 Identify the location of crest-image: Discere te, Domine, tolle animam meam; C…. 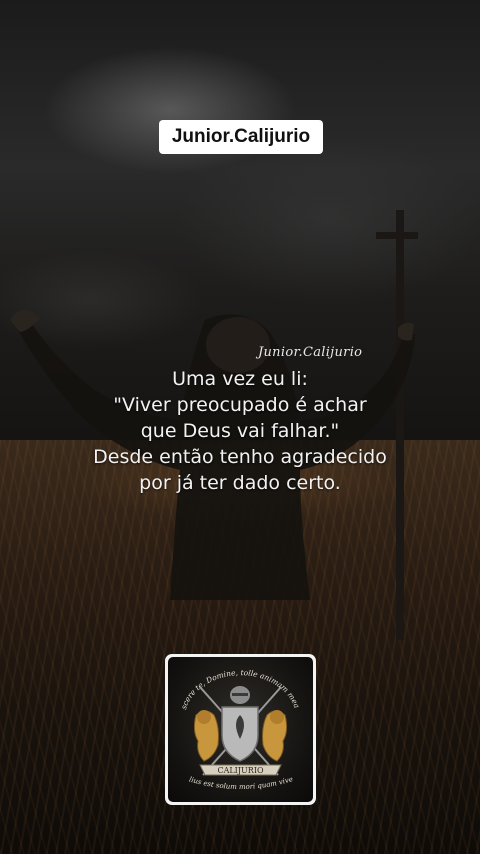
(240, 729).